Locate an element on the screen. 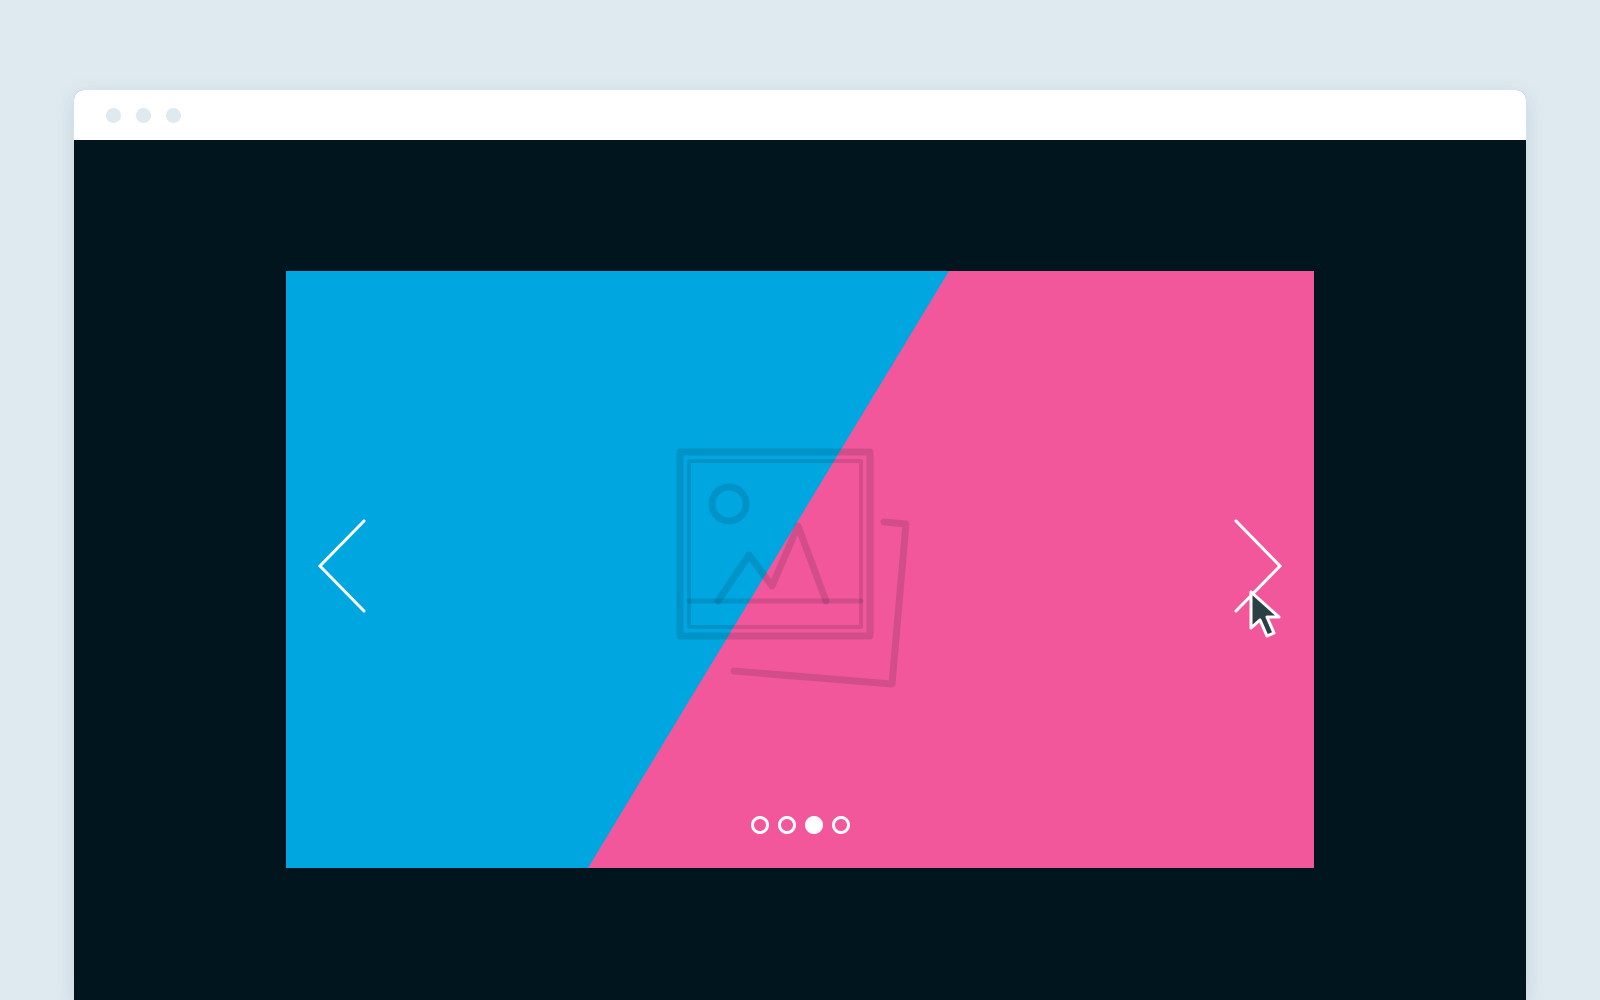  mouse-cursor-icon is located at coordinates (1265, 614).